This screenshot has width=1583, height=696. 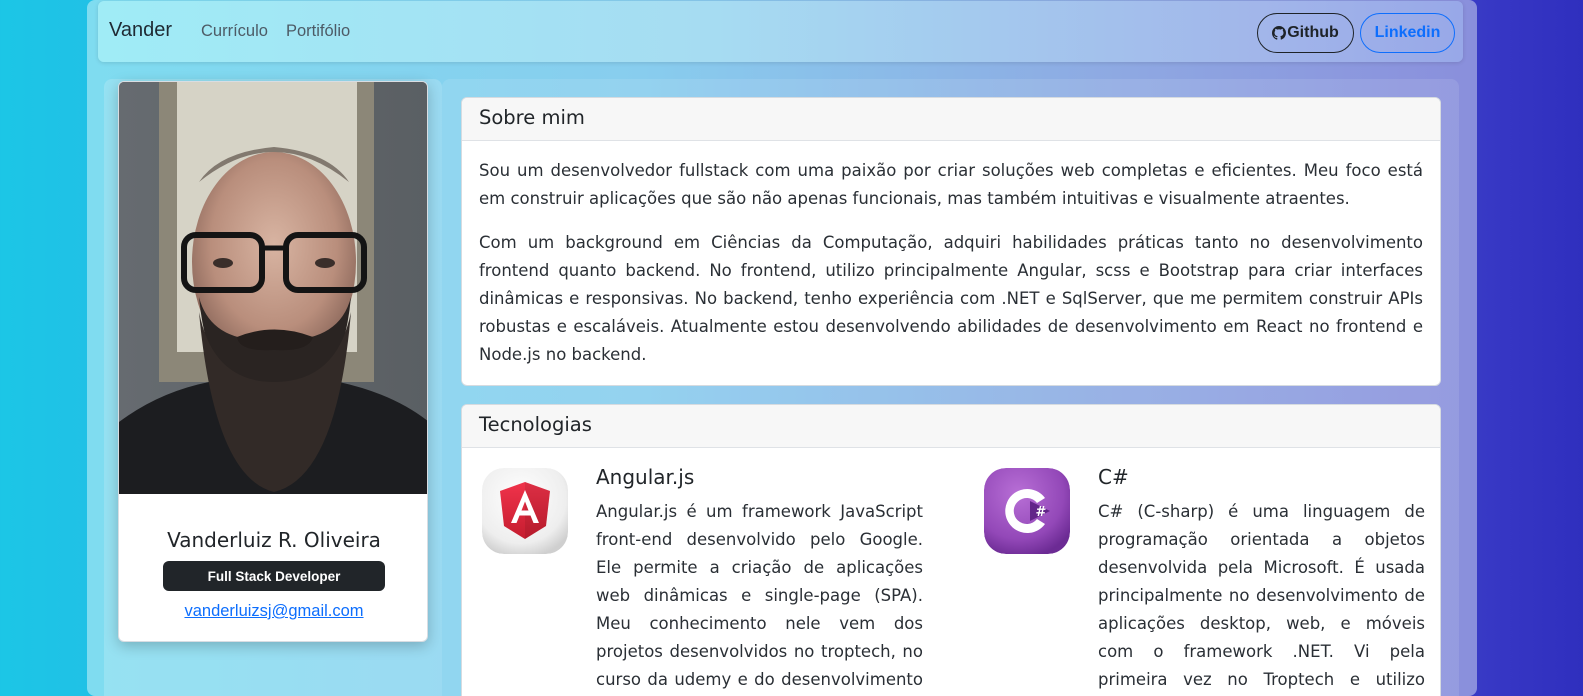 What do you see at coordinates (274, 576) in the screenshot?
I see `role-badge: Full Stack Developer` at bounding box center [274, 576].